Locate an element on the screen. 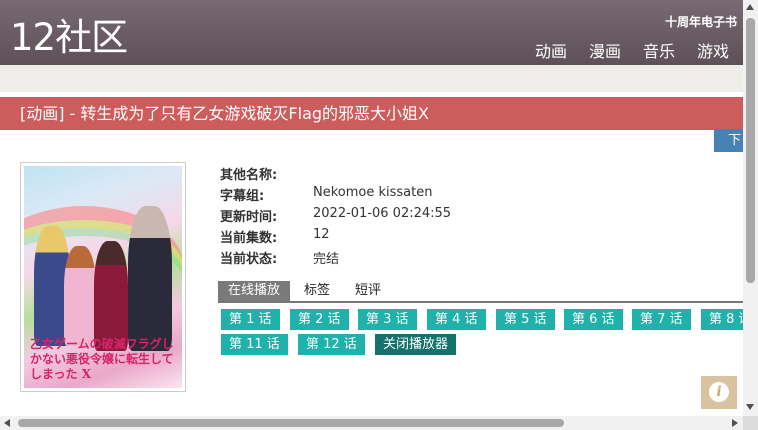 This screenshot has width=758, height=430. tab-online-play: 在线播放 is located at coordinates (254, 291).